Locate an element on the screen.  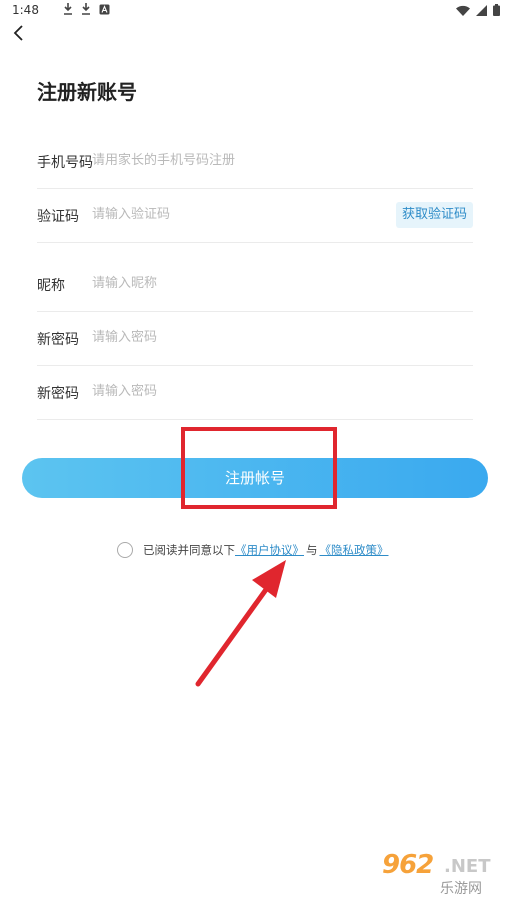
back-button is located at coordinates (20, 33).